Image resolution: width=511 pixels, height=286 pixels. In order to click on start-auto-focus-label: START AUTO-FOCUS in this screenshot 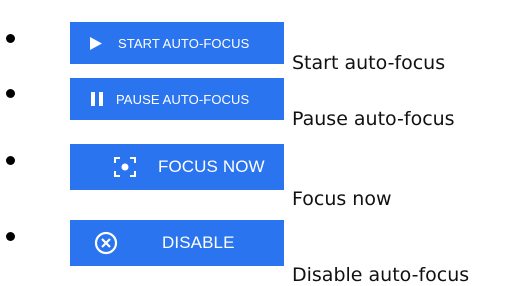, I will do `click(184, 43)`.